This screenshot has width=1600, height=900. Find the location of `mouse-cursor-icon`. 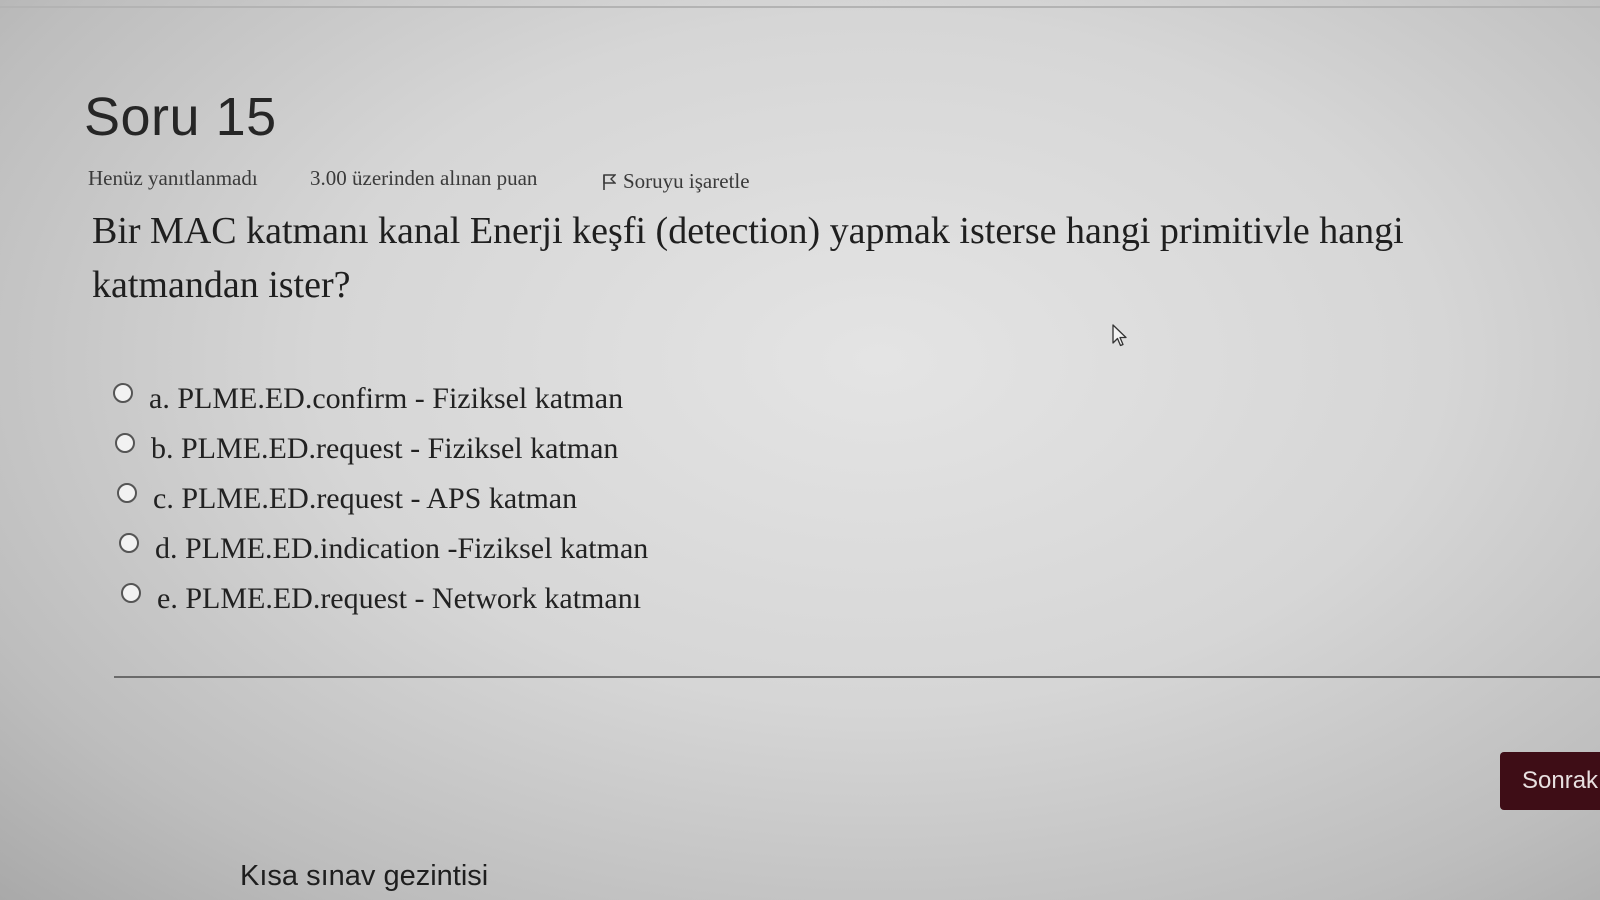

mouse-cursor-icon is located at coordinates (1121, 338).